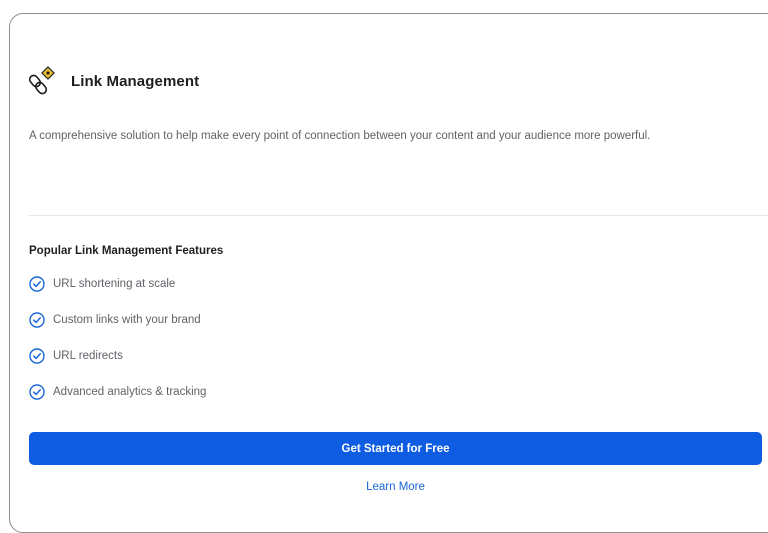 The image size is (768, 533). Describe the element at coordinates (398, 215) in the screenshot. I see `section-divider` at that location.